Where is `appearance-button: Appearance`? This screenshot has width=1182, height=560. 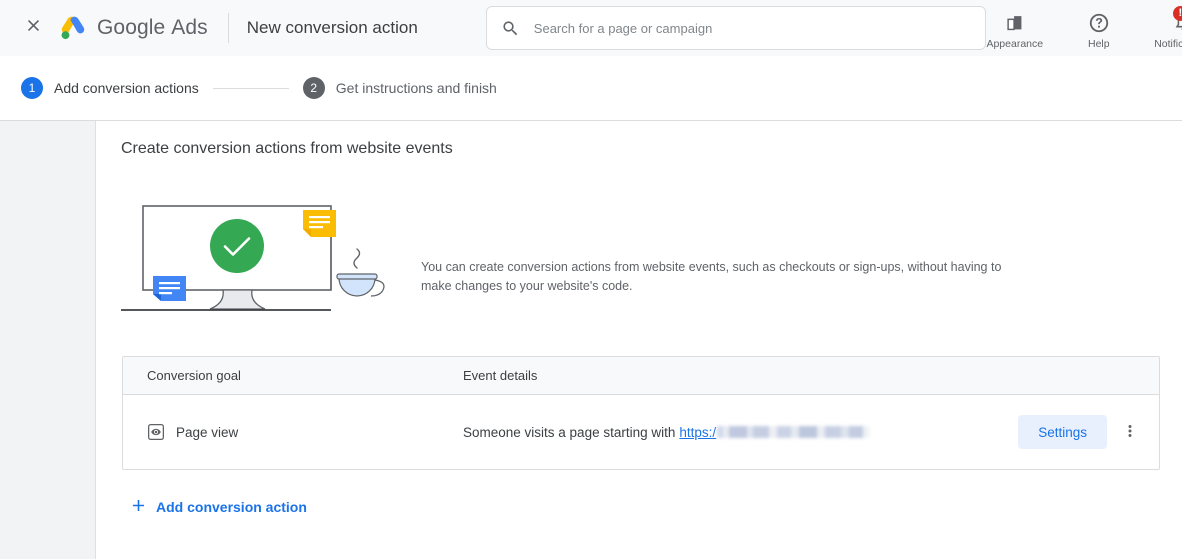 appearance-button: Appearance is located at coordinates (1015, 28).